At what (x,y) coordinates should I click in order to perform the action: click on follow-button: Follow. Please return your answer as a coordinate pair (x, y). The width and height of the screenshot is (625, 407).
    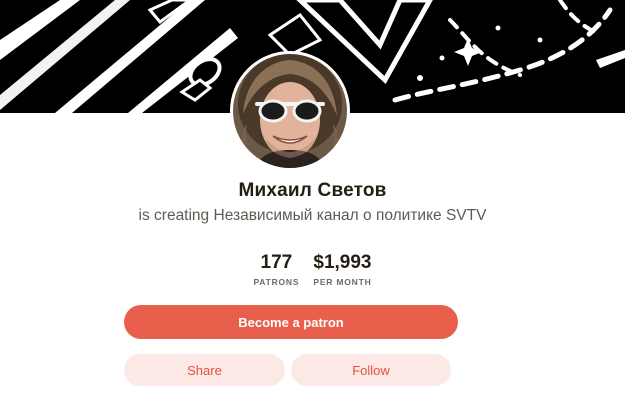
    Looking at the image, I should click on (371, 370).